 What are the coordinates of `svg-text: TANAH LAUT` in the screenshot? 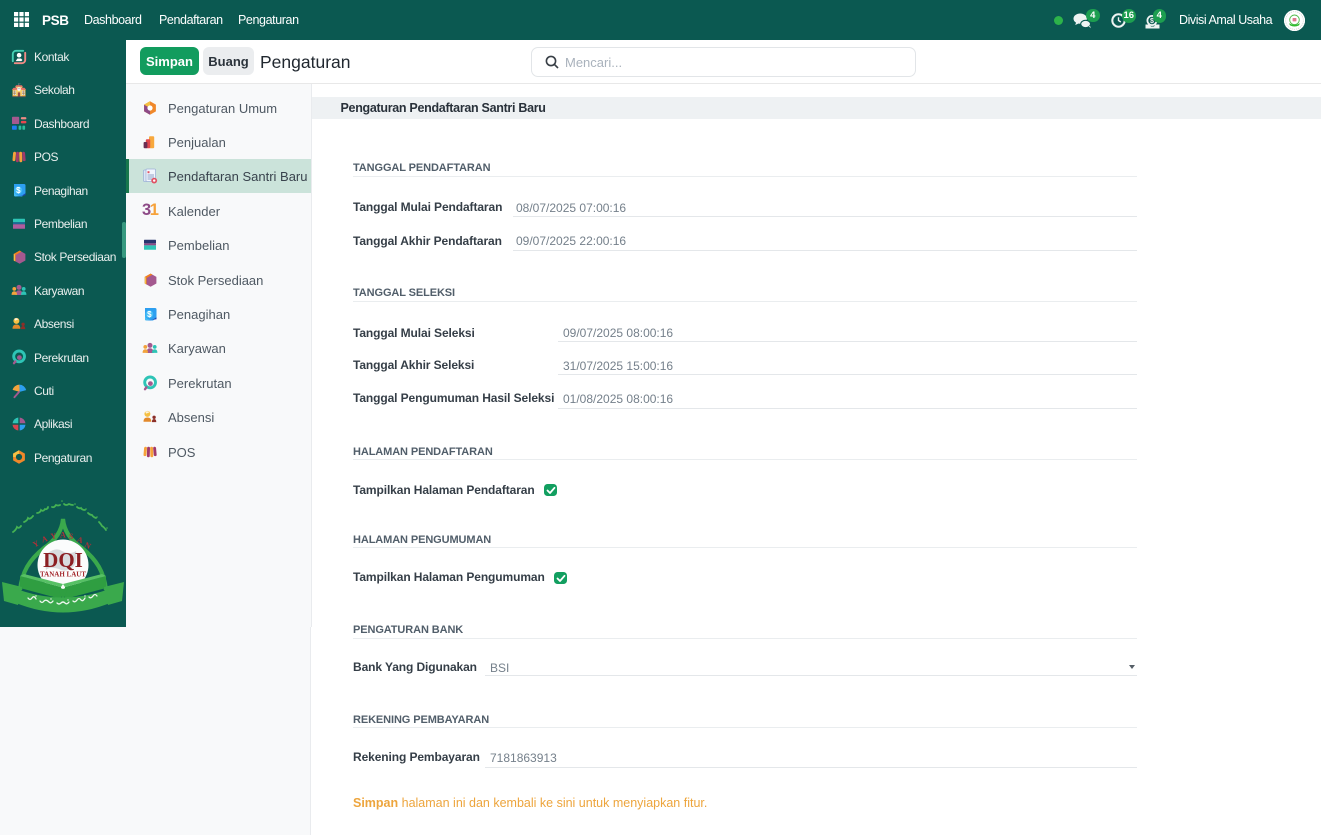 It's located at (63, 575).